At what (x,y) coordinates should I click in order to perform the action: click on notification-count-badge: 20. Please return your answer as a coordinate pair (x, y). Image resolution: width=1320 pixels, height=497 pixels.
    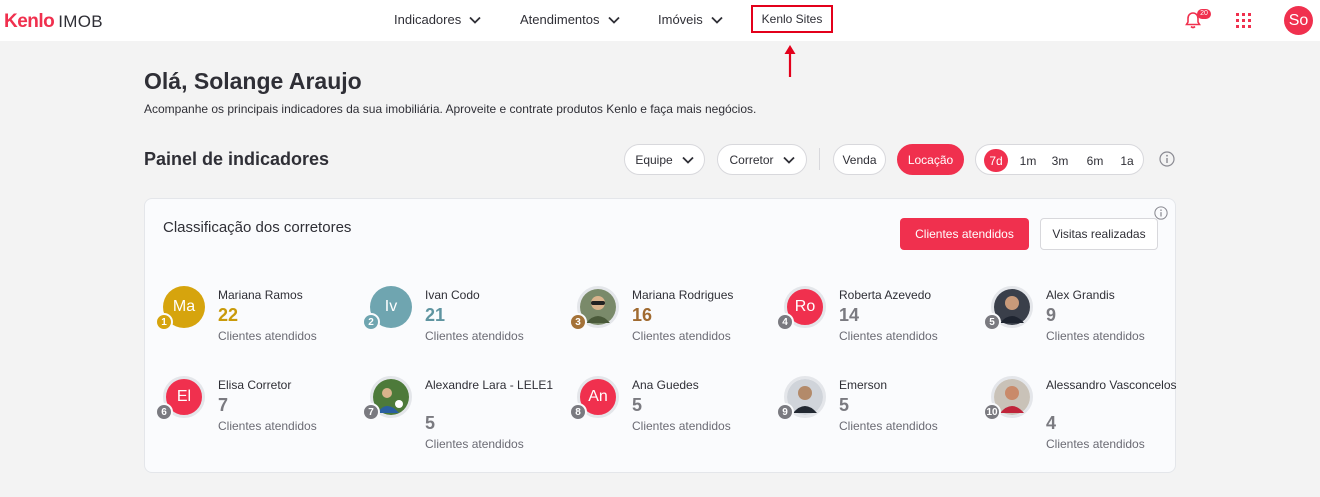
    Looking at the image, I should click on (1204, 14).